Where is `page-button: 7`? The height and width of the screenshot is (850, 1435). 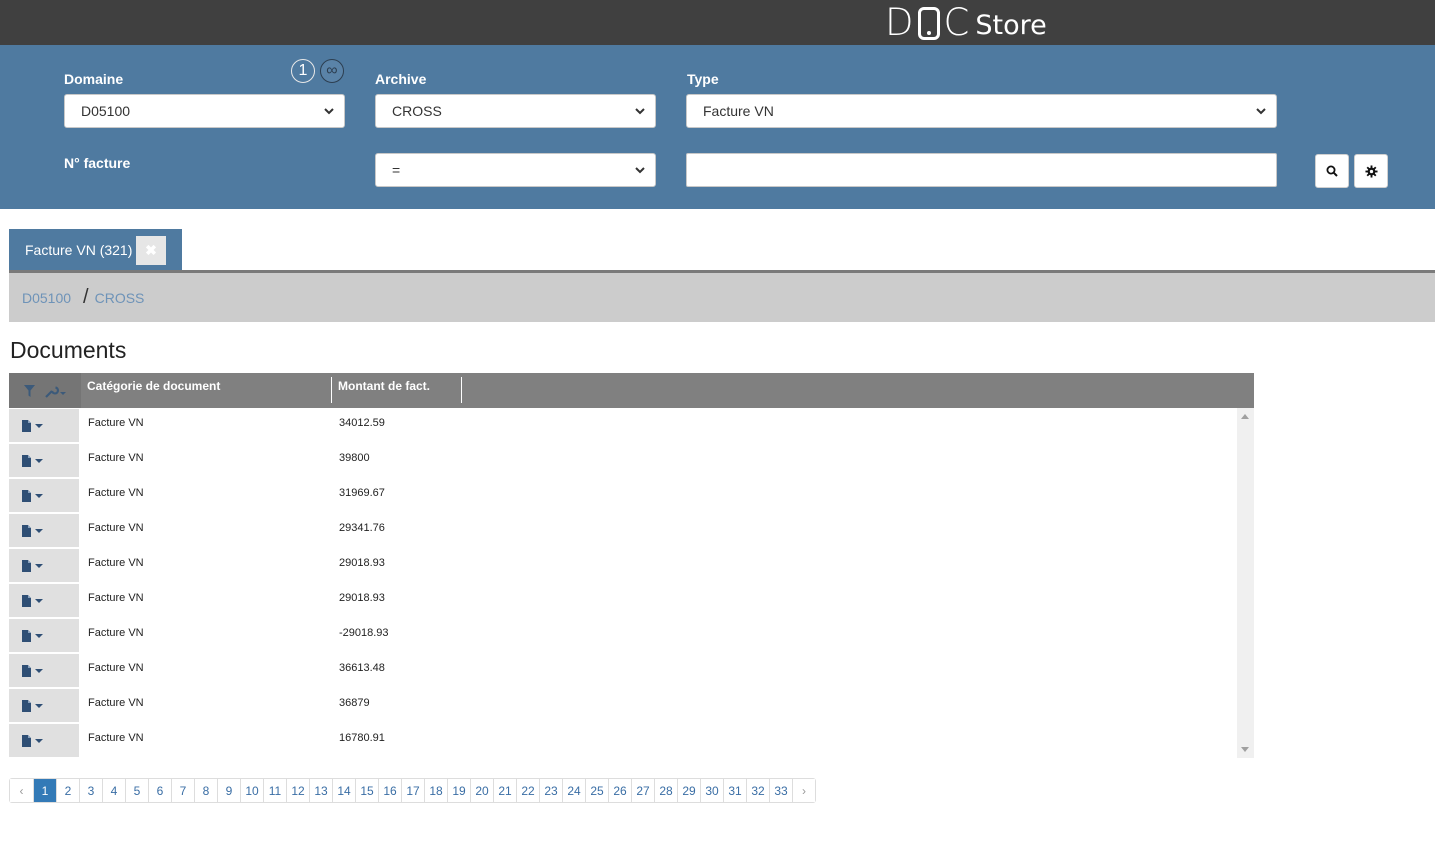 page-button: 7 is located at coordinates (182, 790).